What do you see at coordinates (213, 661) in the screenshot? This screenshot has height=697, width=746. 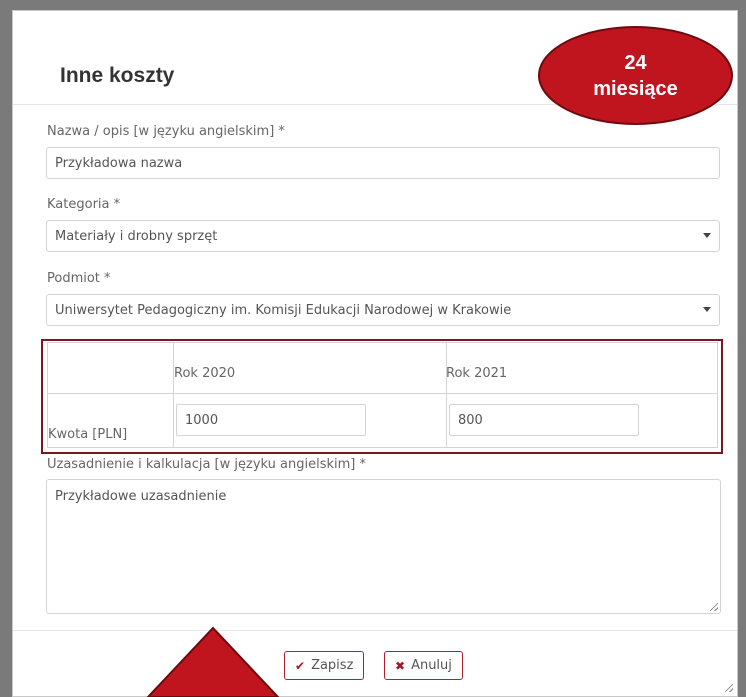 I see `up-arrow-icon` at bounding box center [213, 661].